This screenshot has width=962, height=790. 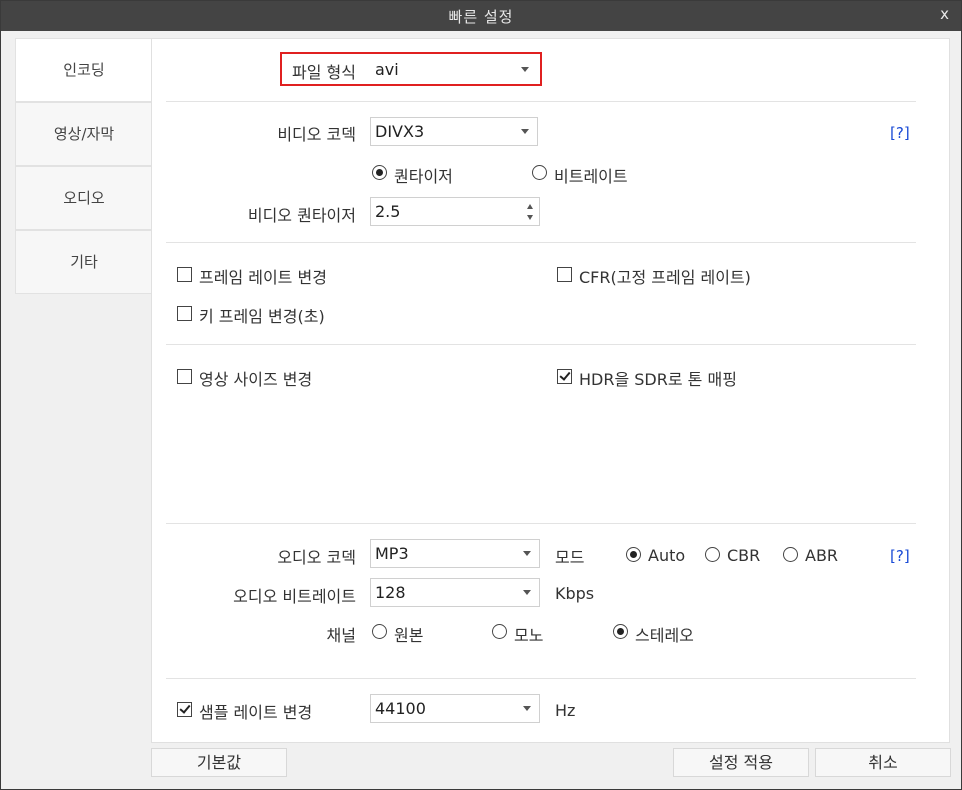 I want to click on cancel-button: 취소, so click(x=883, y=762).